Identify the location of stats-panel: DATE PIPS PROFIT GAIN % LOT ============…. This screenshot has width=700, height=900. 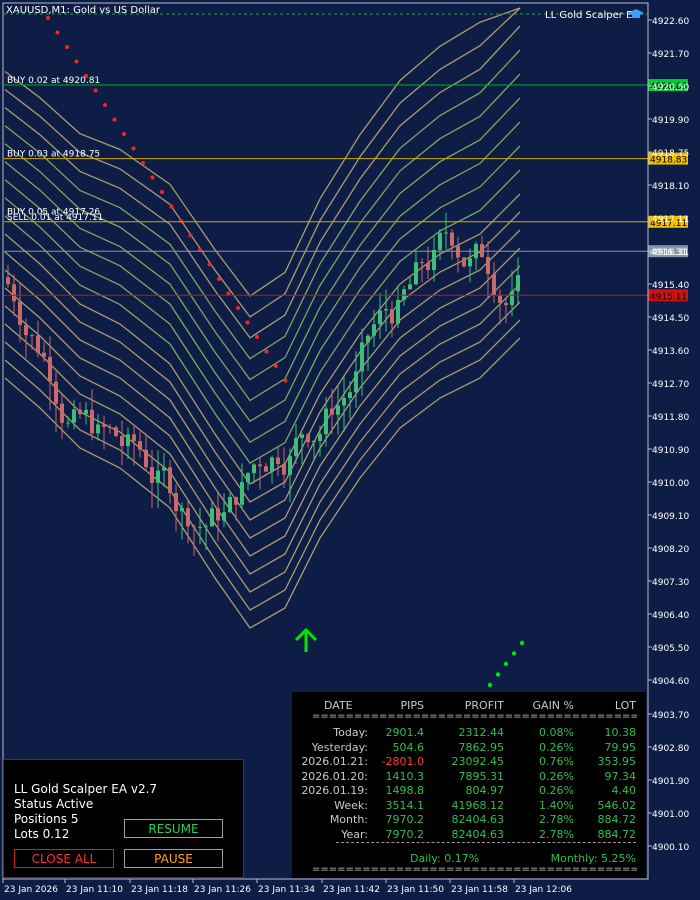
(469, 785).